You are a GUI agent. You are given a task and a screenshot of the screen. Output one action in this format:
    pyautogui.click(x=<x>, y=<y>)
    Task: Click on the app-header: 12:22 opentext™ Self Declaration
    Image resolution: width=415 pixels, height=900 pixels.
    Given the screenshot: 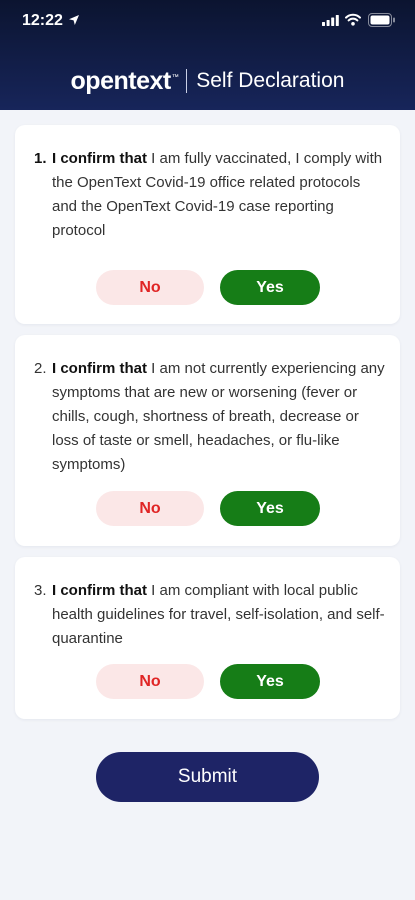 What is the action you would take?
    pyautogui.click(x=207, y=55)
    